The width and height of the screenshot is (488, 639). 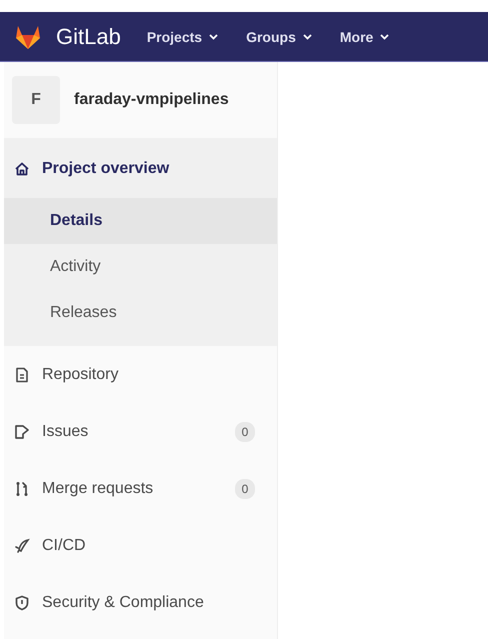 What do you see at coordinates (22, 374) in the screenshot?
I see `document-icon` at bounding box center [22, 374].